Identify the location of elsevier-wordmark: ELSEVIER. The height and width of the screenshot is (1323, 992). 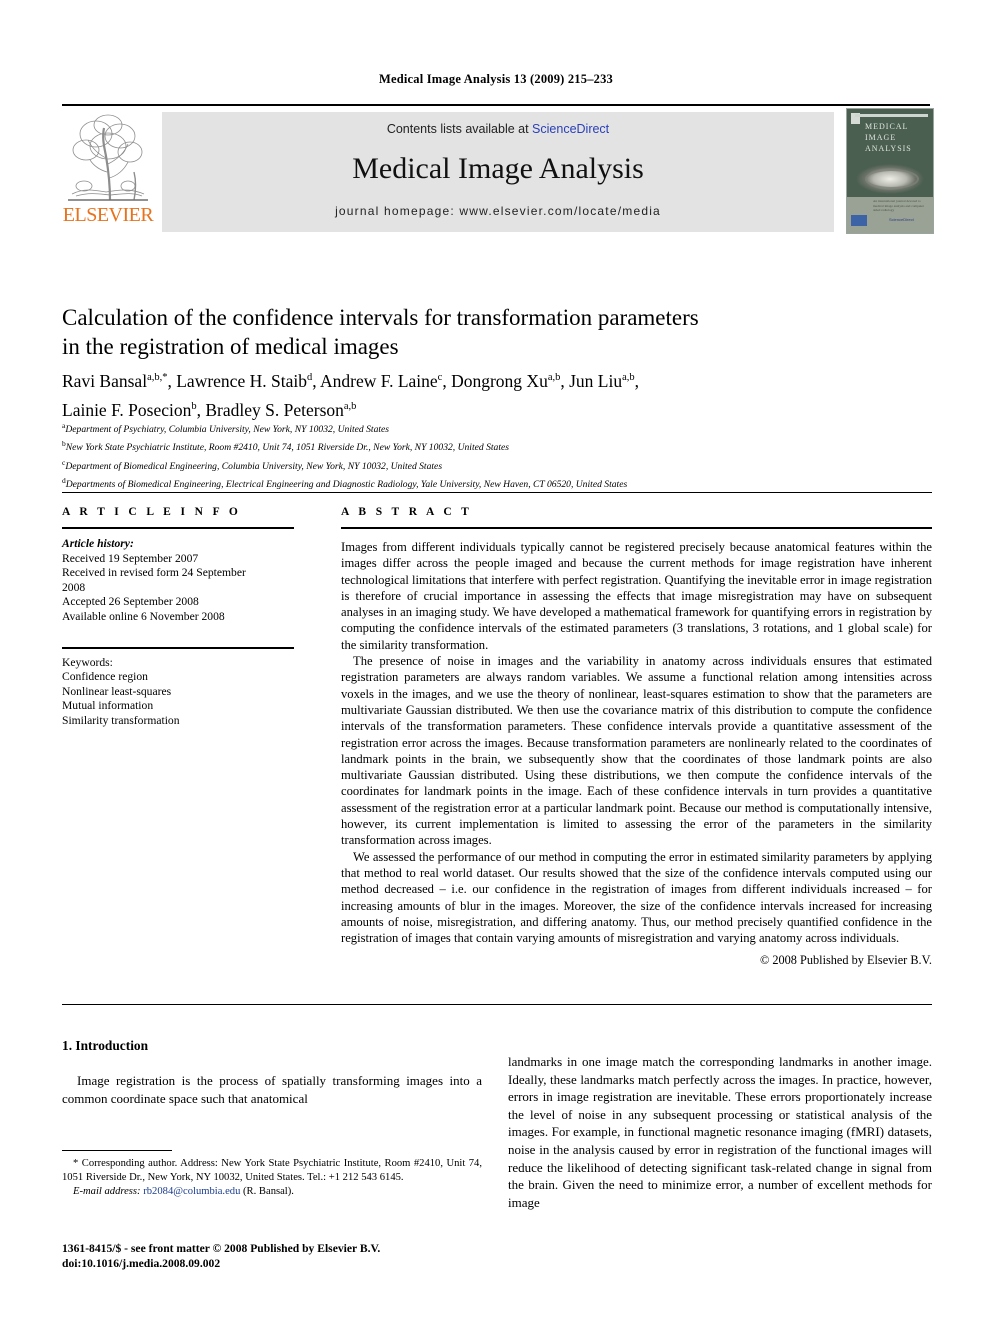
(108, 215).